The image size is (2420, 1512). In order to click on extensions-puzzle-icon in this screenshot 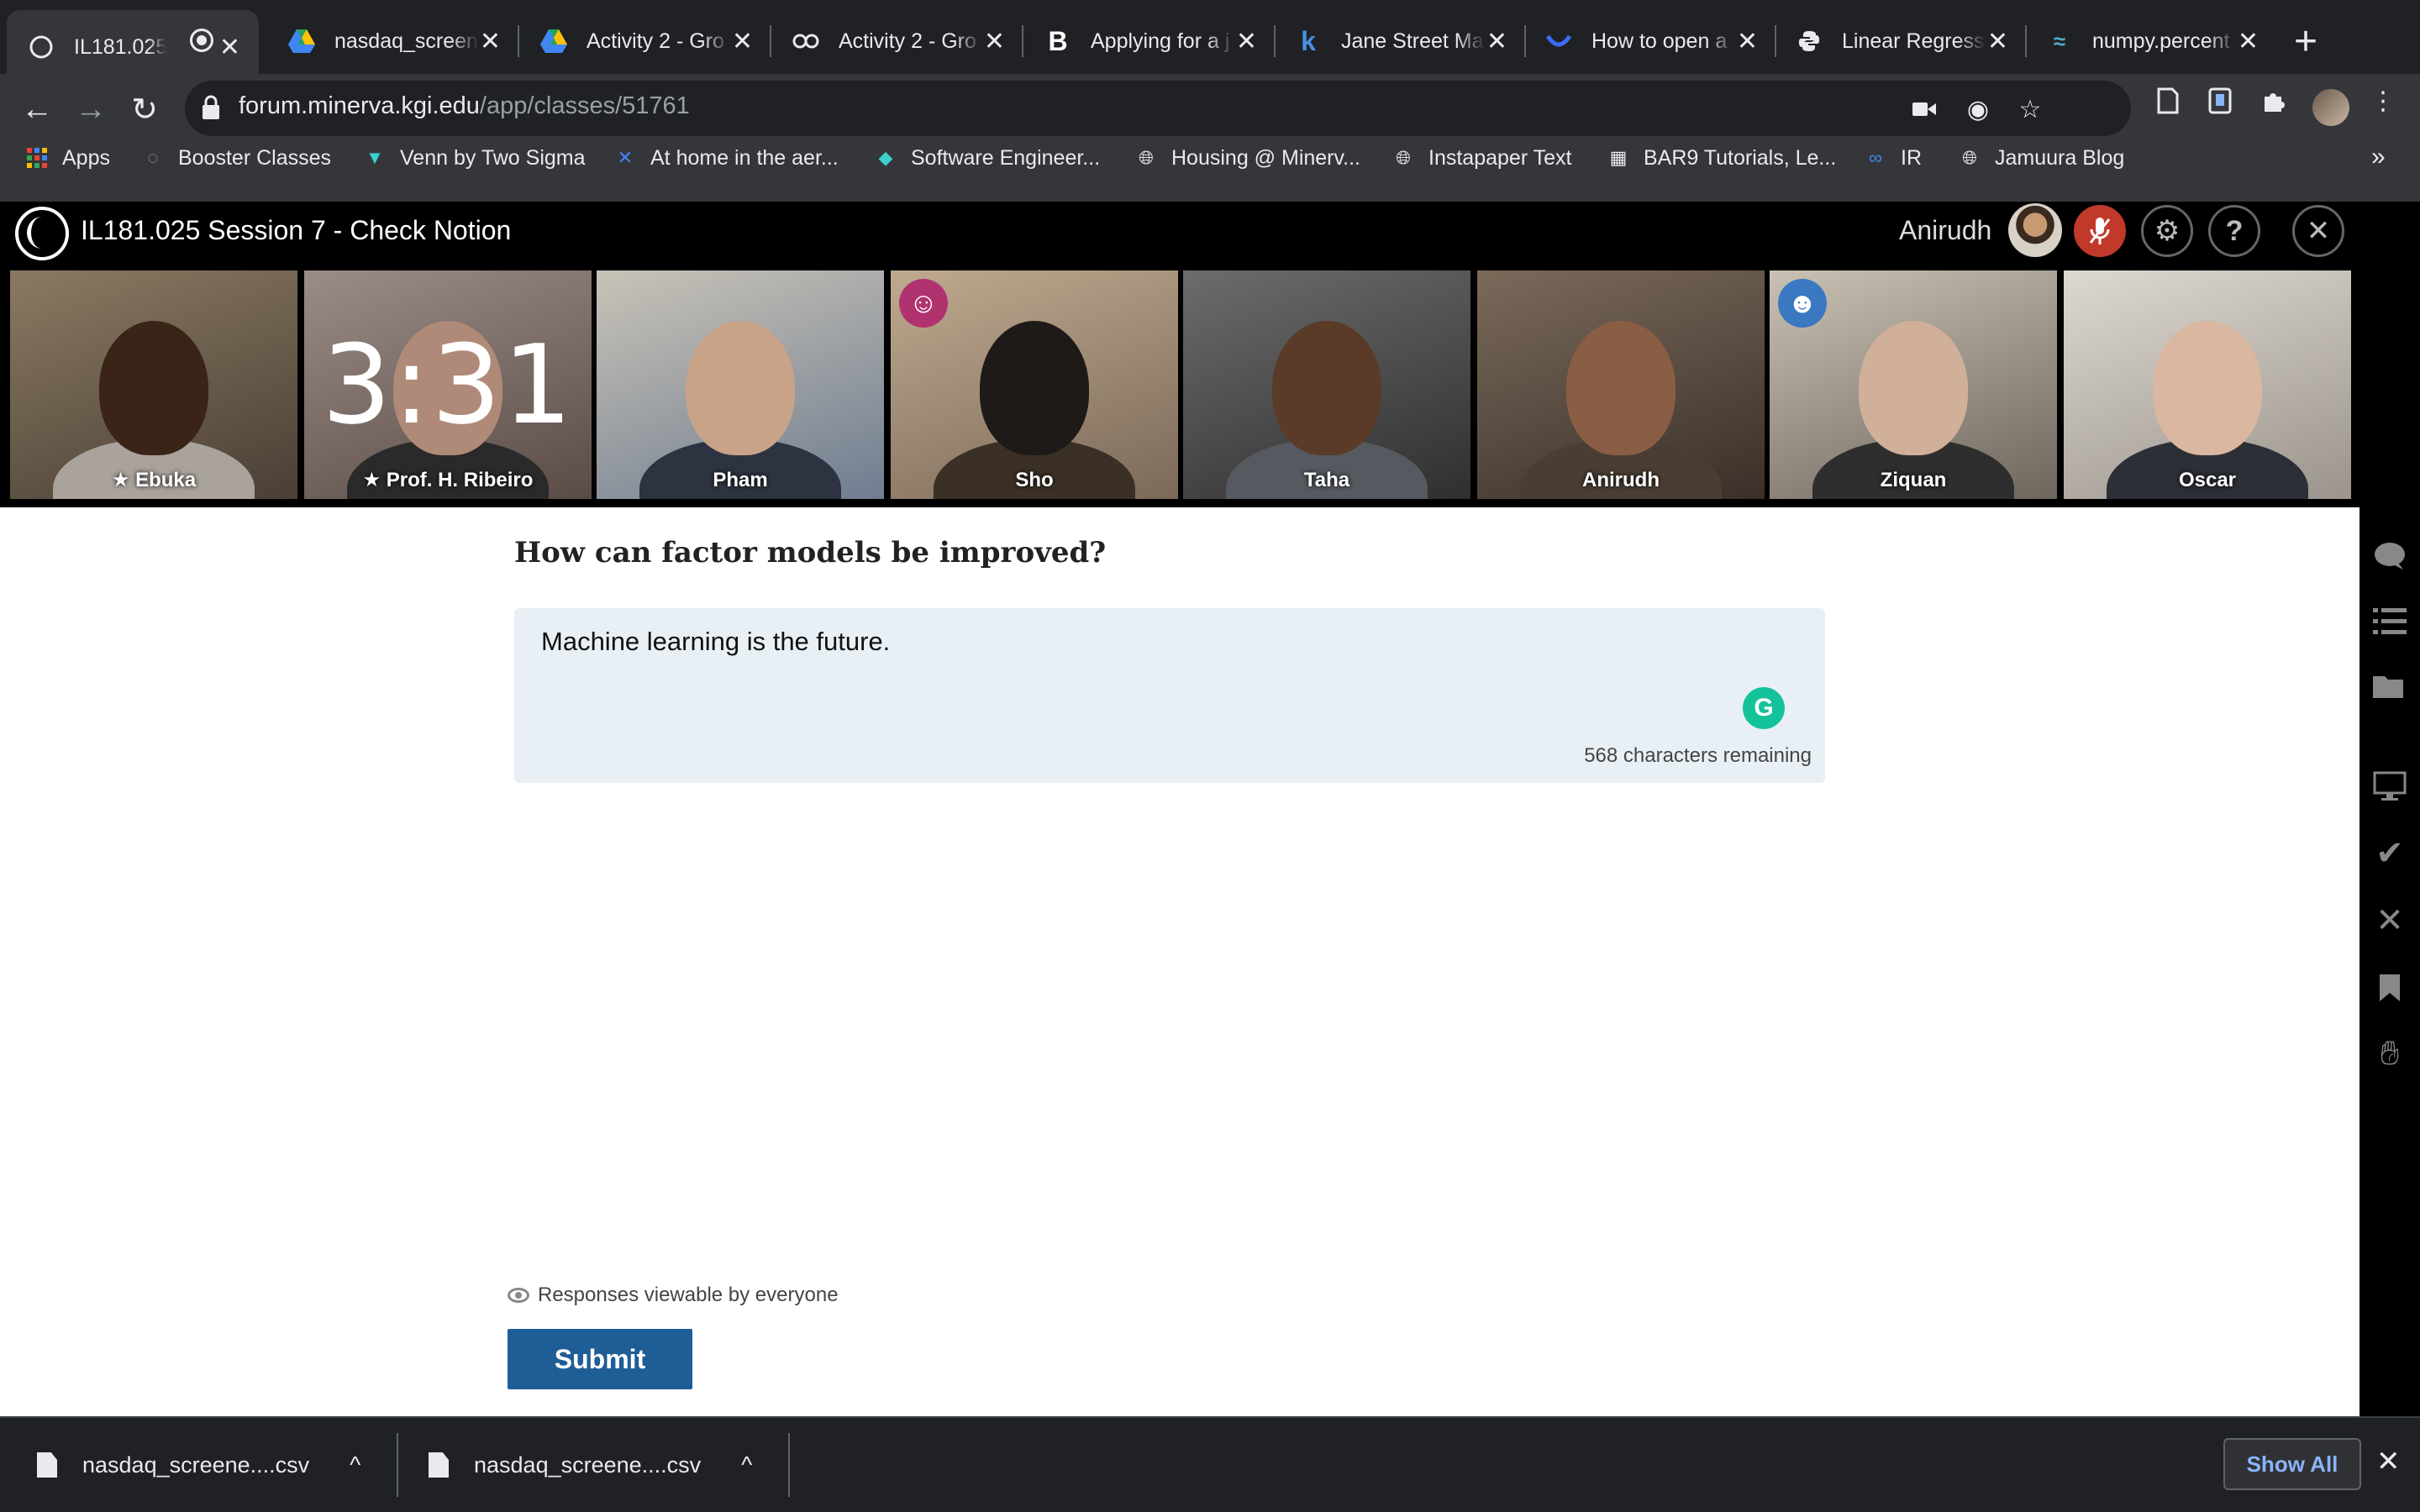, I will do `click(2274, 101)`.